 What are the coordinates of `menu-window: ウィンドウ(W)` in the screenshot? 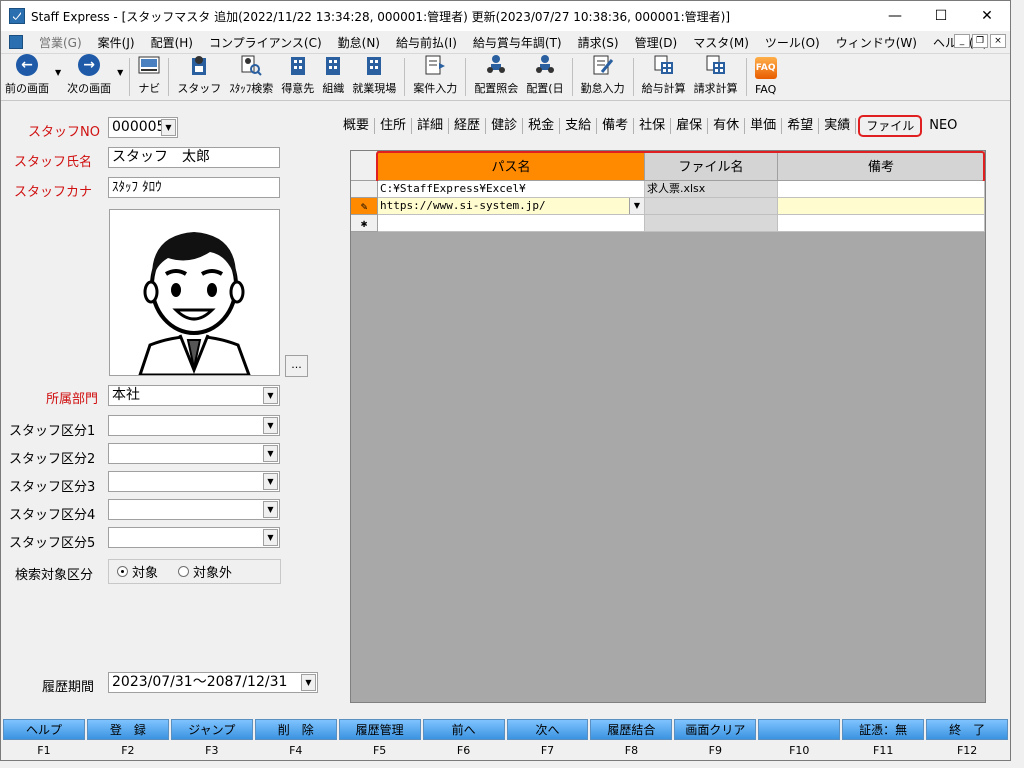 It's located at (876, 42).